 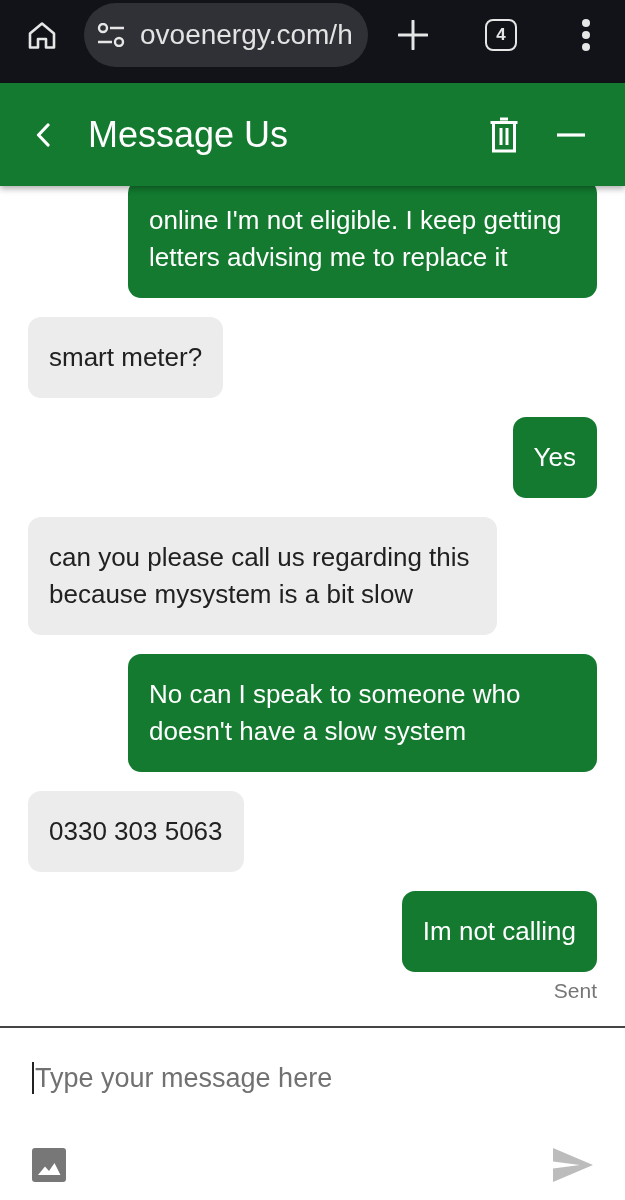 What do you see at coordinates (501, 35) in the screenshot?
I see `tab-switcher-button: 4` at bounding box center [501, 35].